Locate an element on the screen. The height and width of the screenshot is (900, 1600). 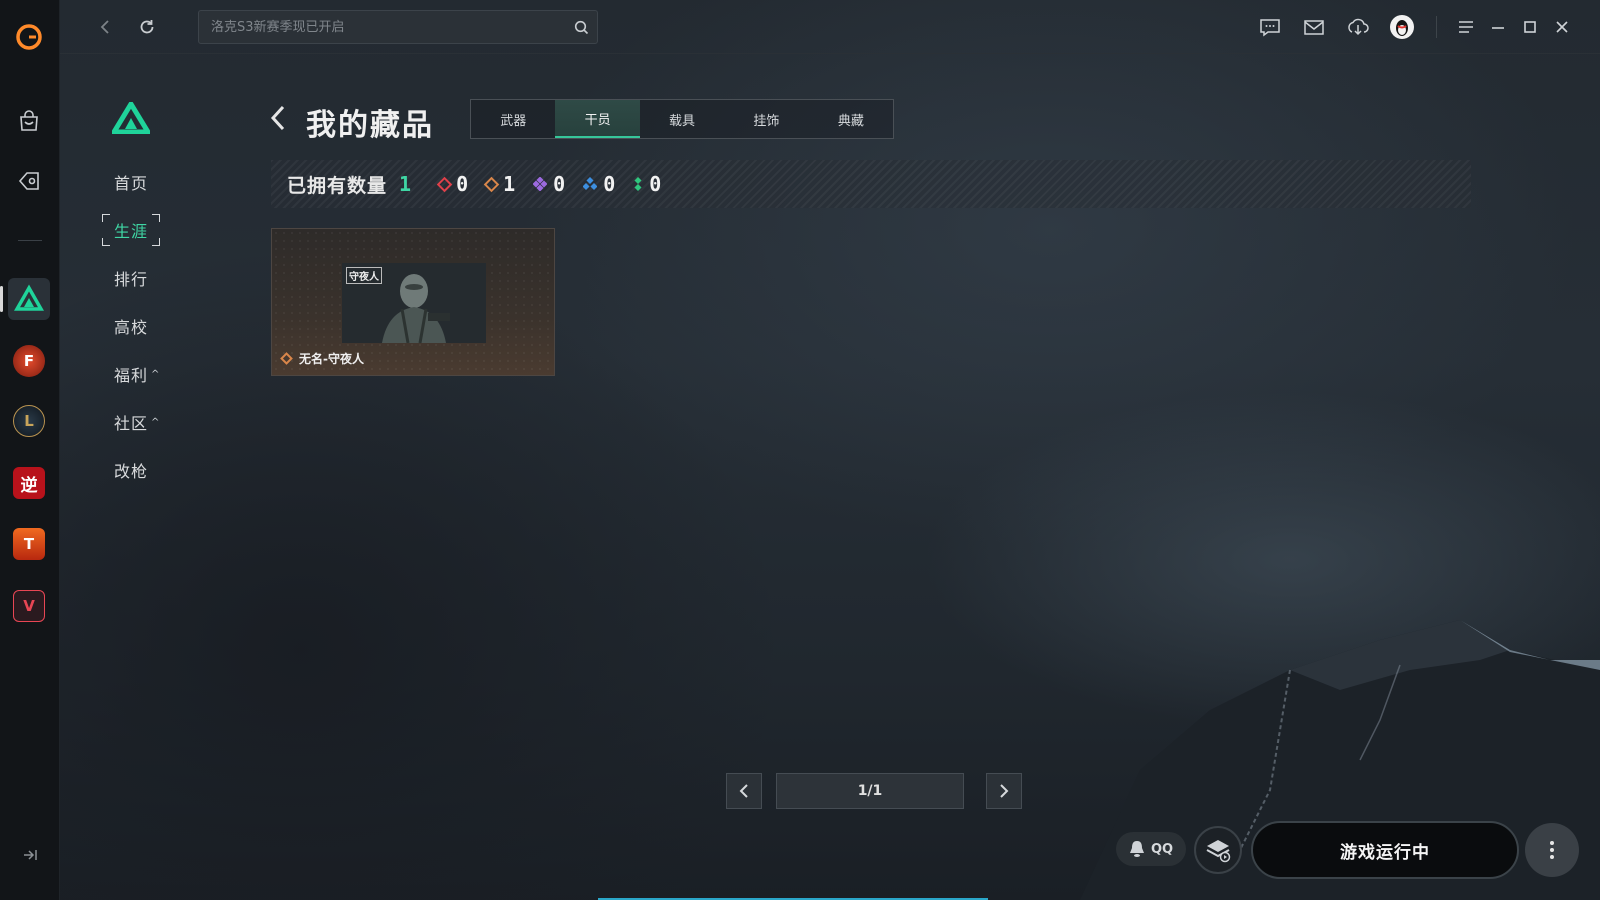
rarity-count: 1 is located at coordinates (509, 184).